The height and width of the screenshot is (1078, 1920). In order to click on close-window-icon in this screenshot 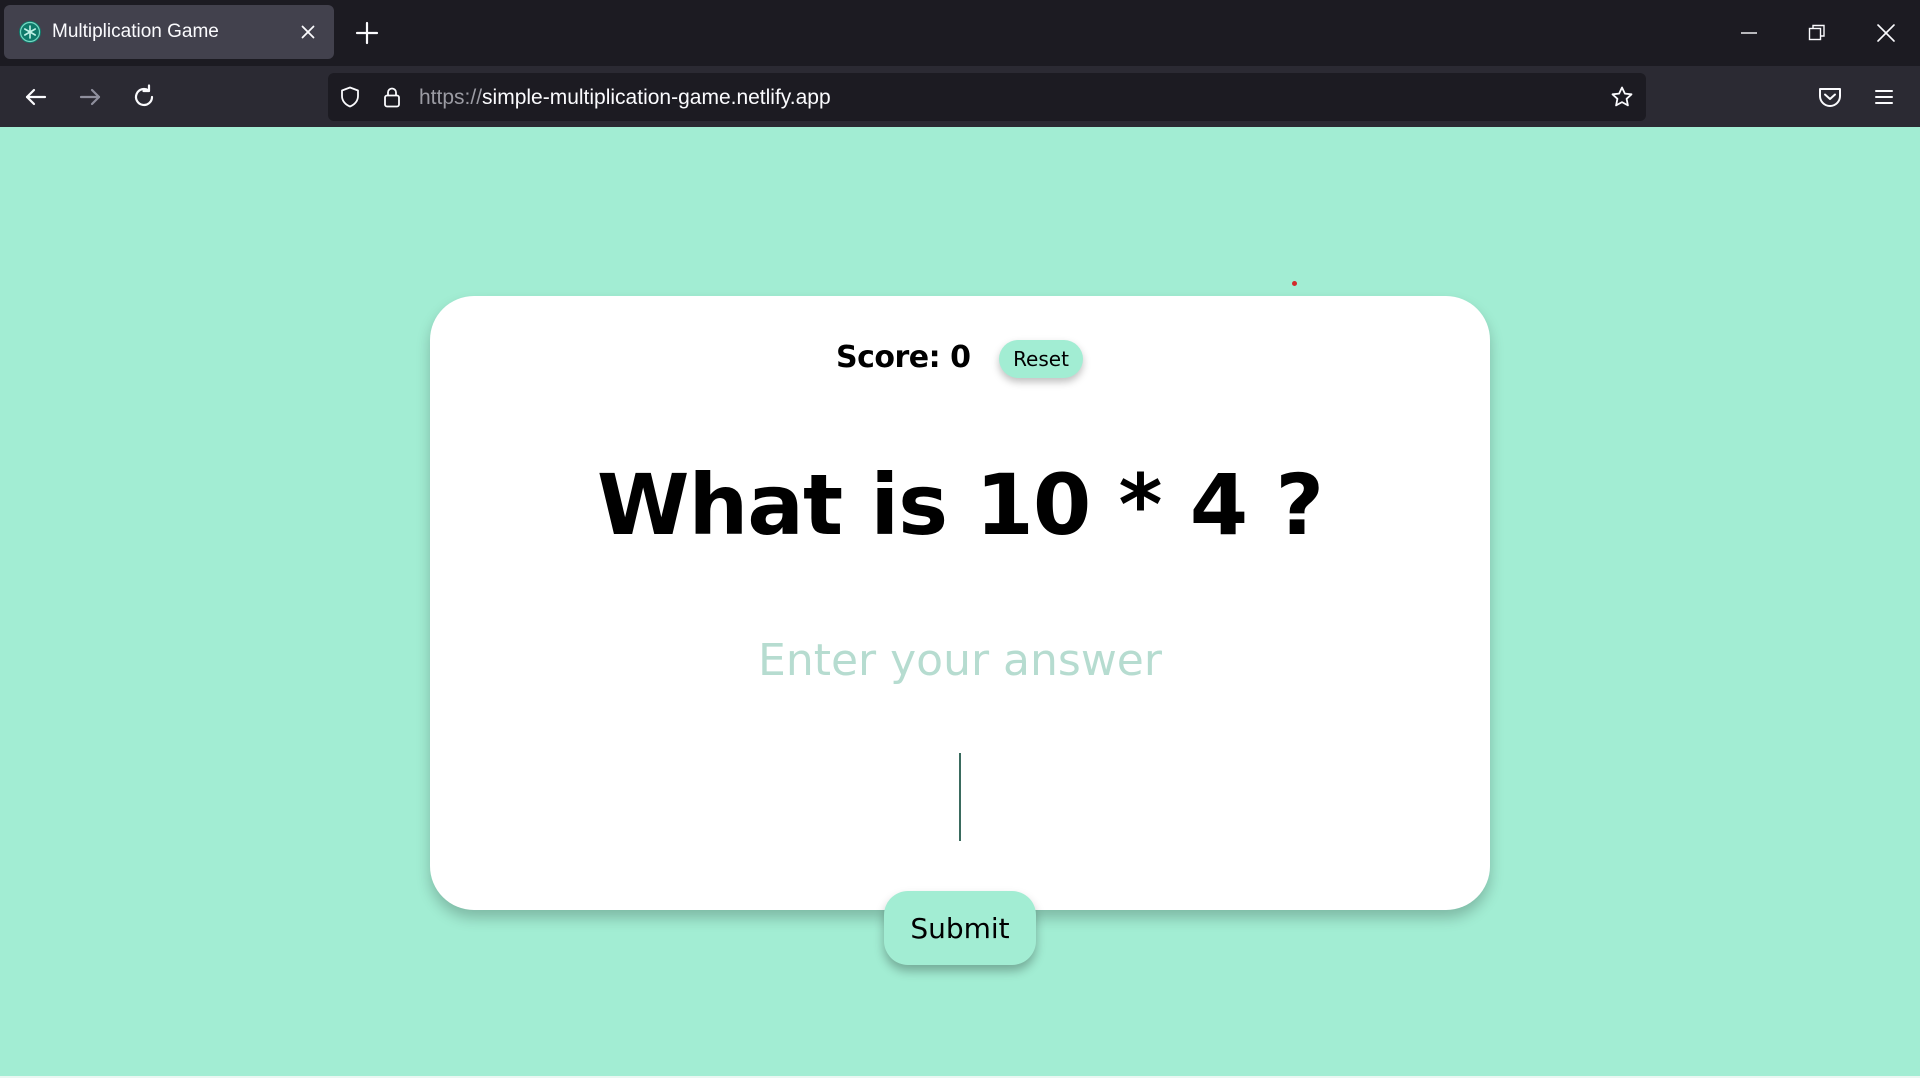, I will do `click(1886, 33)`.